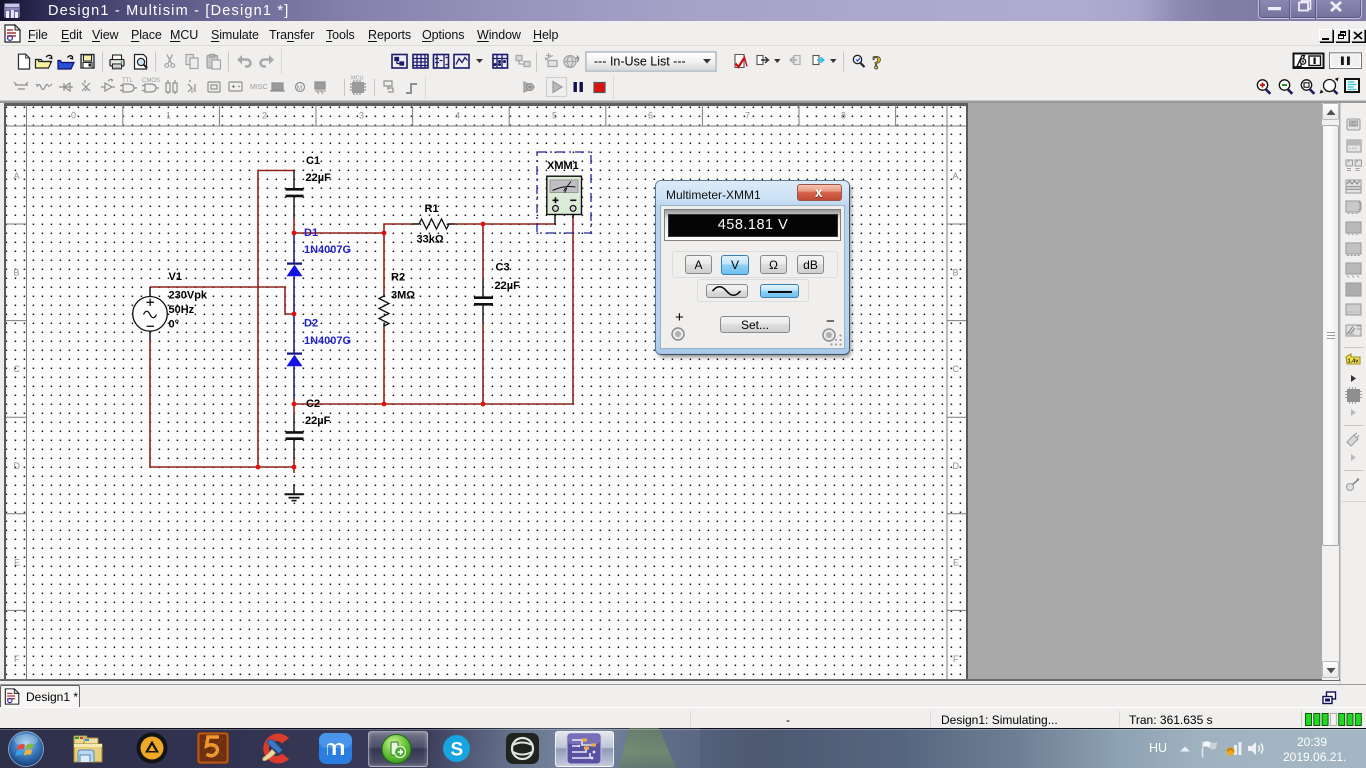  I want to click on svg-text: 2, so click(264, 116).